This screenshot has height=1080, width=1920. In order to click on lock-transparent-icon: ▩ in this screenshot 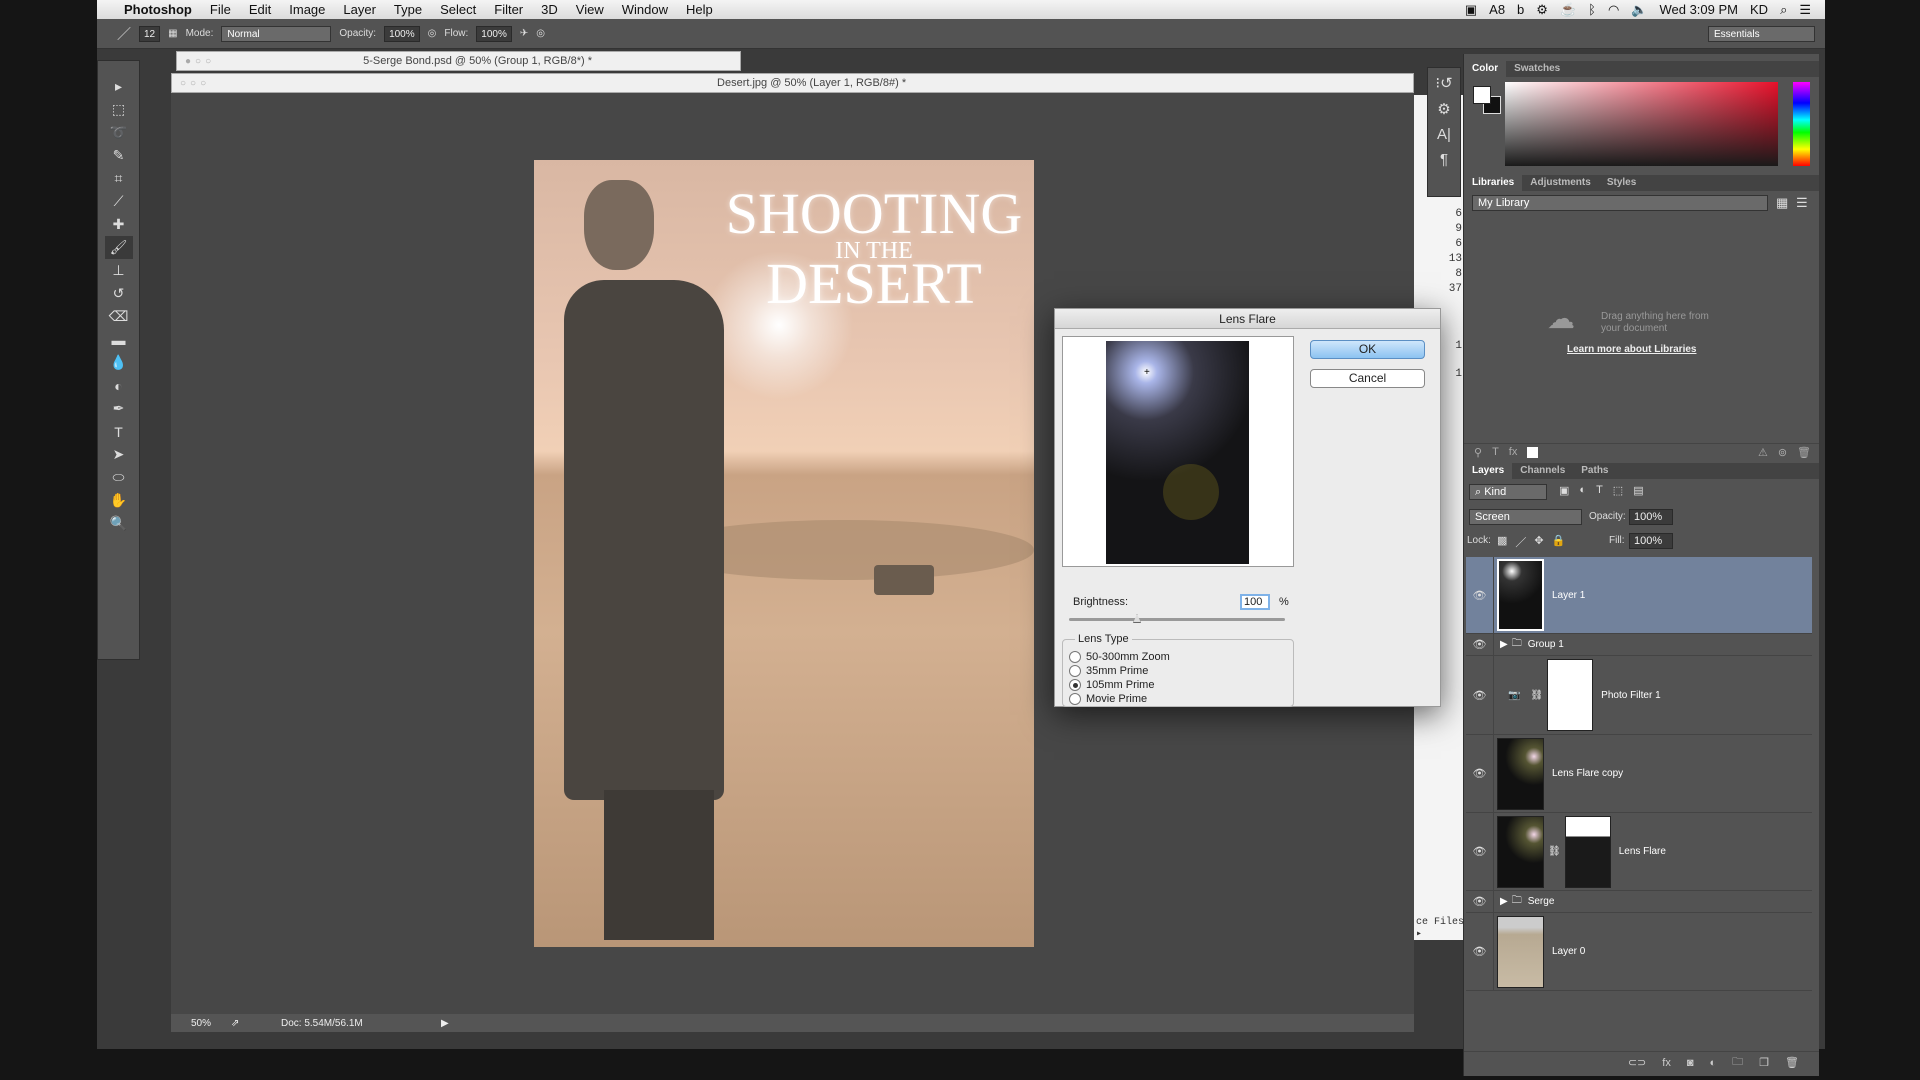, I will do `click(1502, 542)`.